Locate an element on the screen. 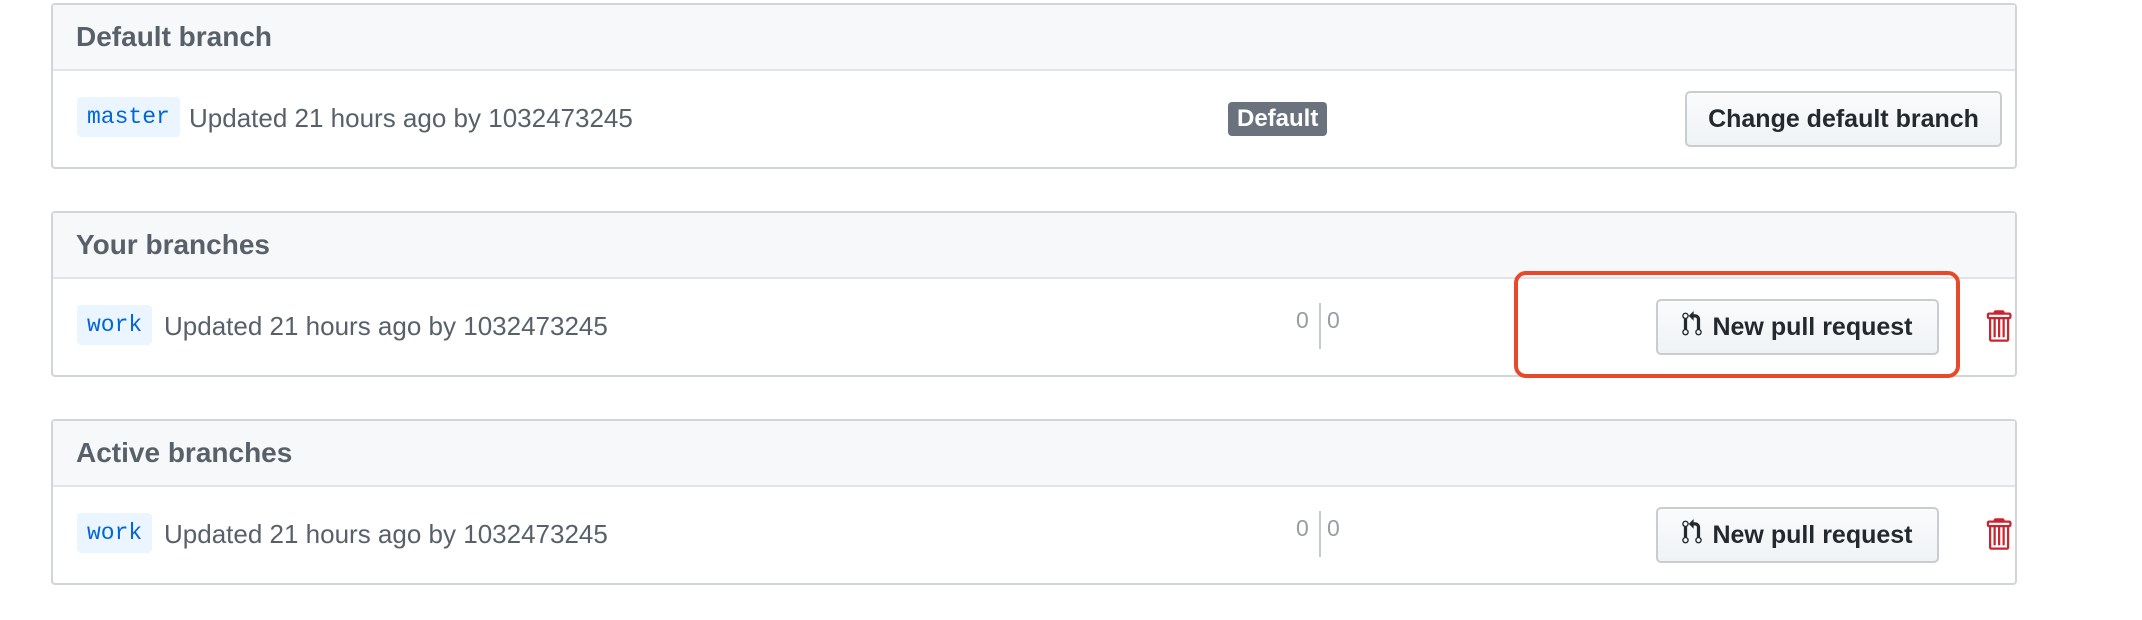 The width and height of the screenshot is (2142, 620). your-branches-heading: Your branches is located at coordinates (1034, 246).